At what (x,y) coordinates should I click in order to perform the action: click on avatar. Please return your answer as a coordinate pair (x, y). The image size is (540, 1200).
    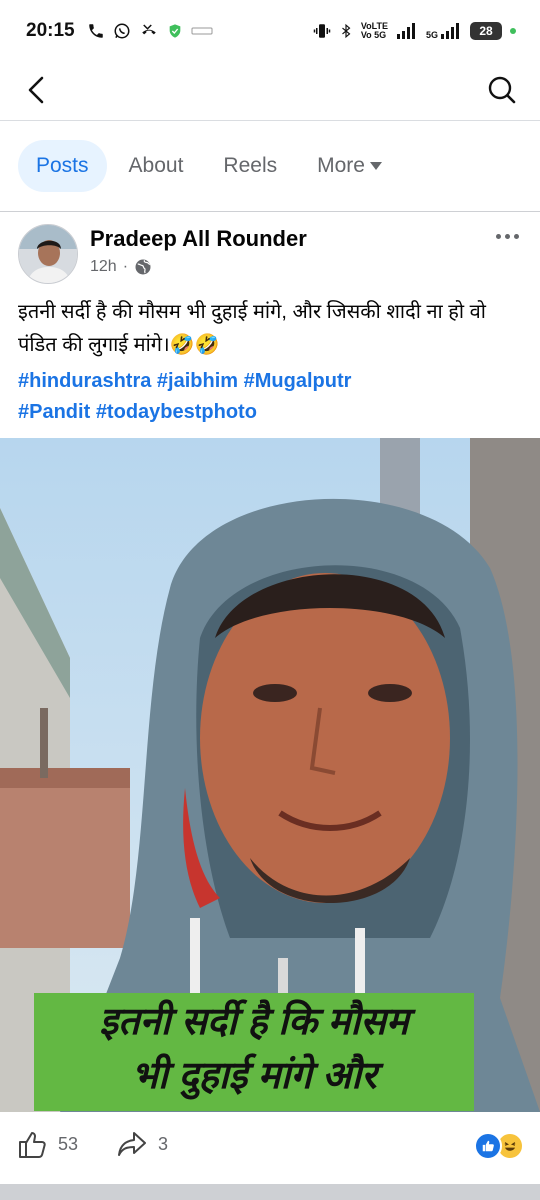
    Looking at the image, I should click on (48, 254).